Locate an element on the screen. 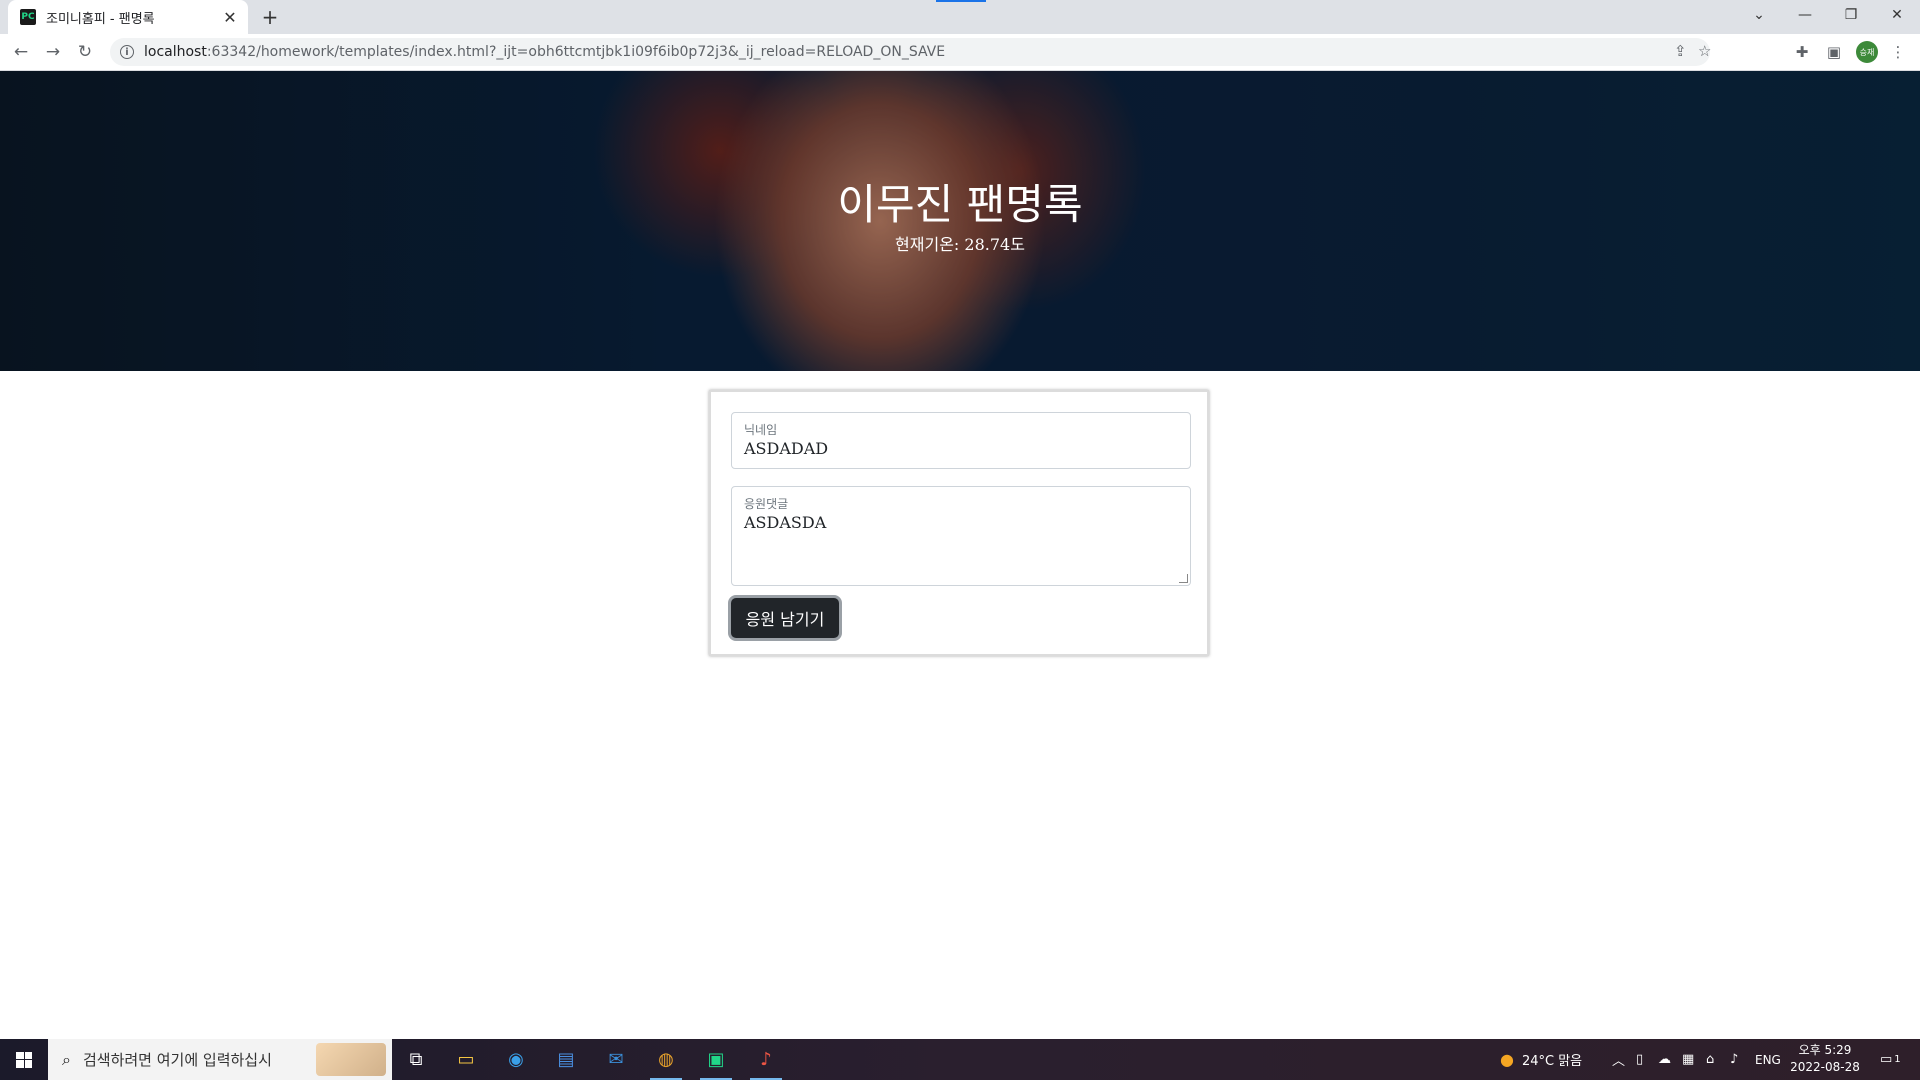  weather-text: 24°C 맑음 is located at coordinates (1552, 1061).